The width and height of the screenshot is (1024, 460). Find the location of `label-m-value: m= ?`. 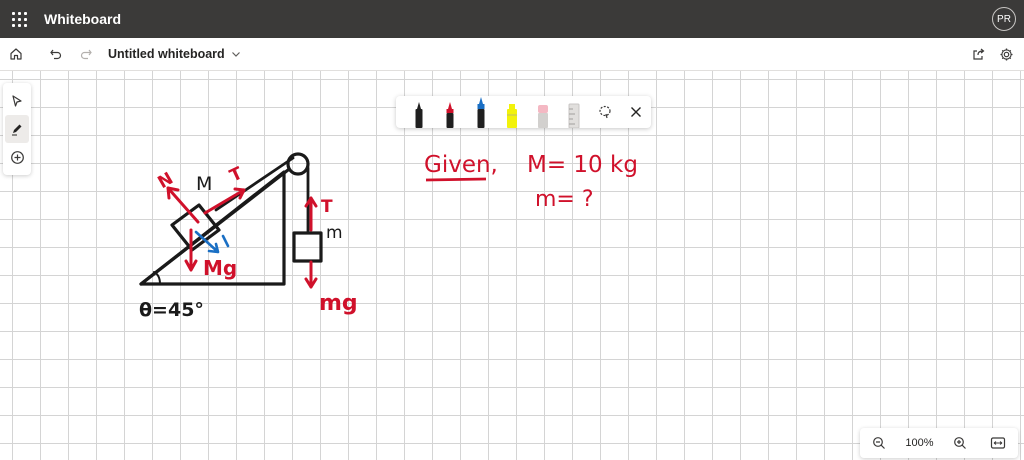

label-m-value: m= ? is located at coordinates (564, 199).